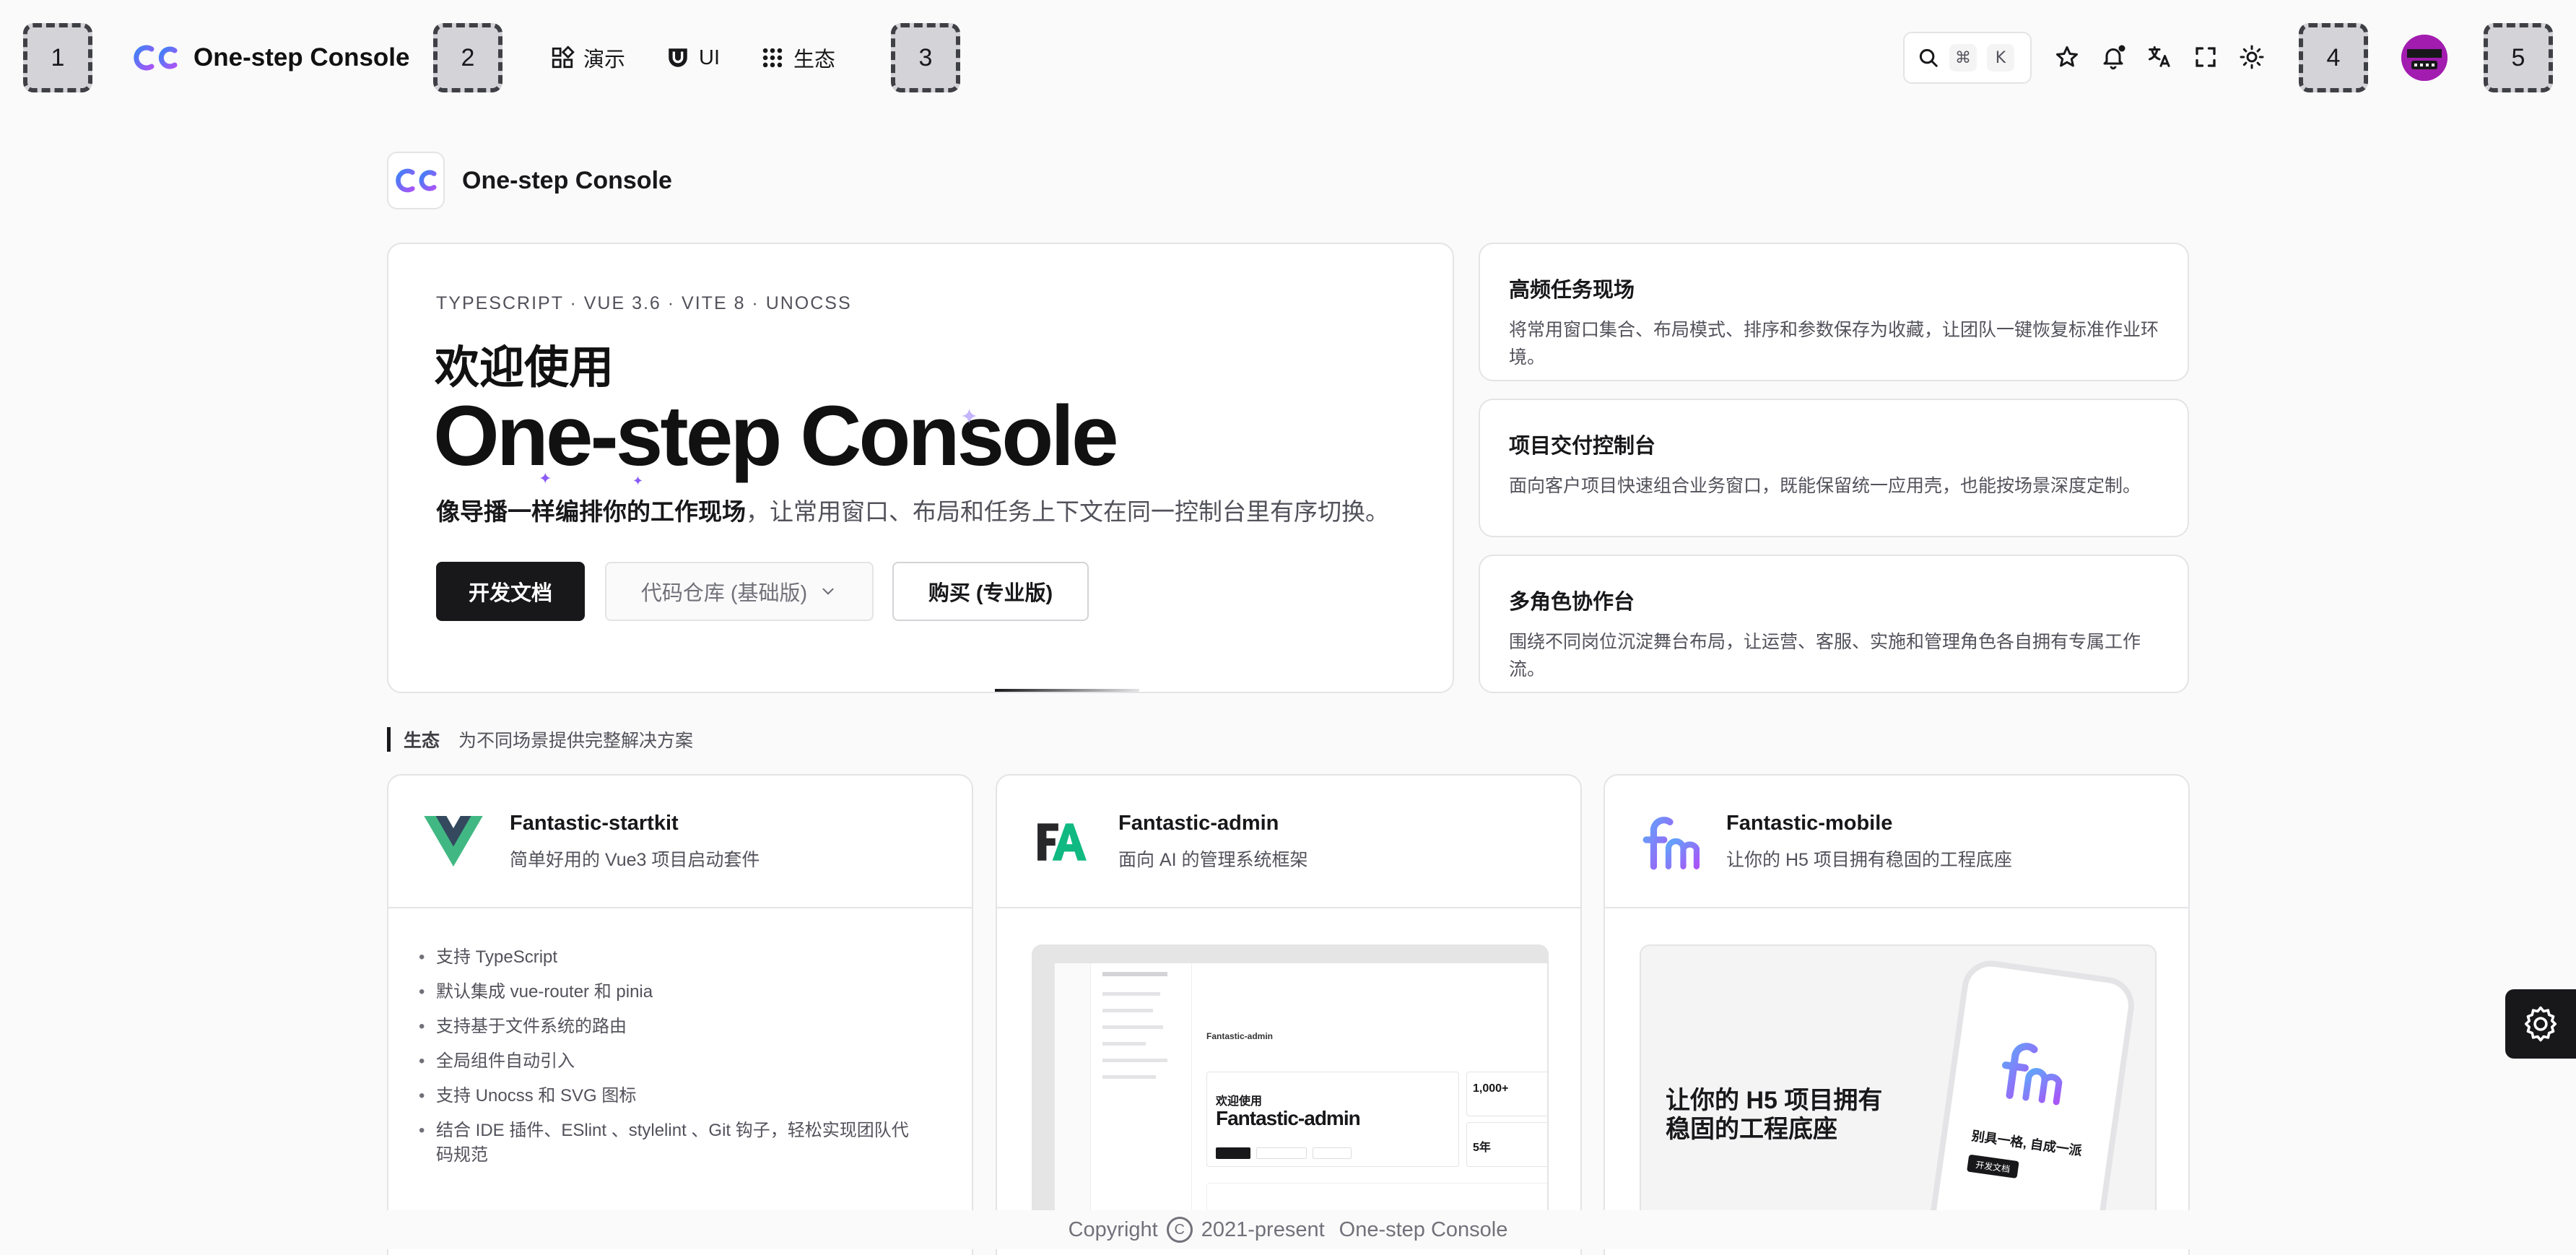 The image size is (2576, 1255). What do you see at coordinates (1834, 344) in the screenshot?
I see `feature-desc: 将常用窗口集合、布局模式、排序和参数保存为收藏，让团队一键恢复标准作业环境。` at bounding box center [1834, 344].